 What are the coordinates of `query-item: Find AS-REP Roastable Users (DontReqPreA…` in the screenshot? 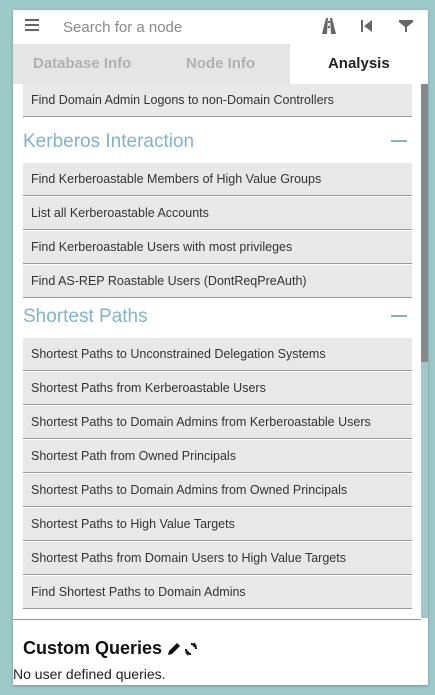 It's located at (217, 281).